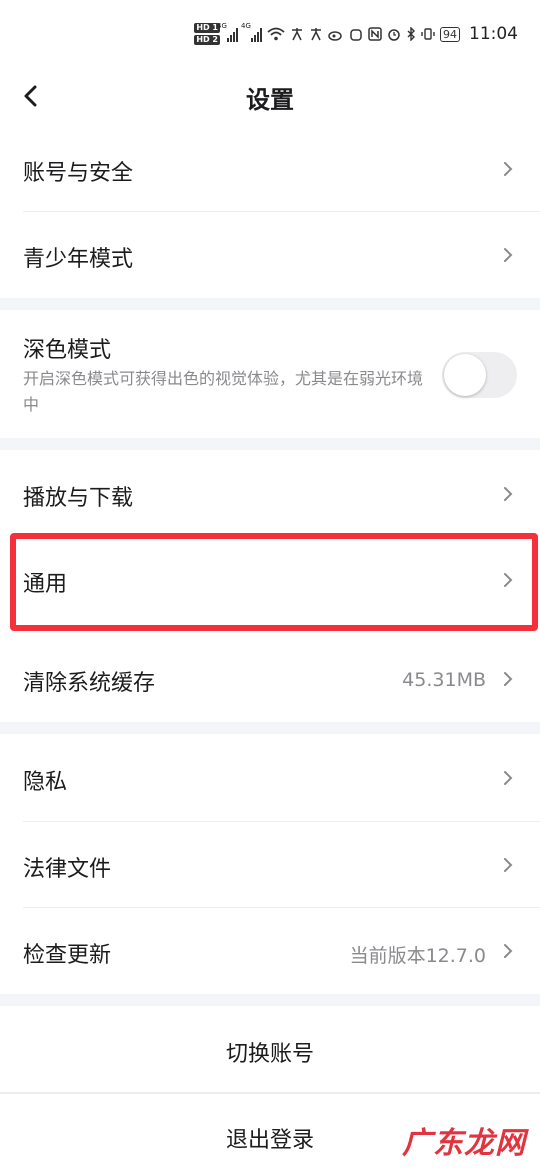 The image size is (540, 1170). I want to click on playback-download-row: 播放与下载, so click(270, 494).